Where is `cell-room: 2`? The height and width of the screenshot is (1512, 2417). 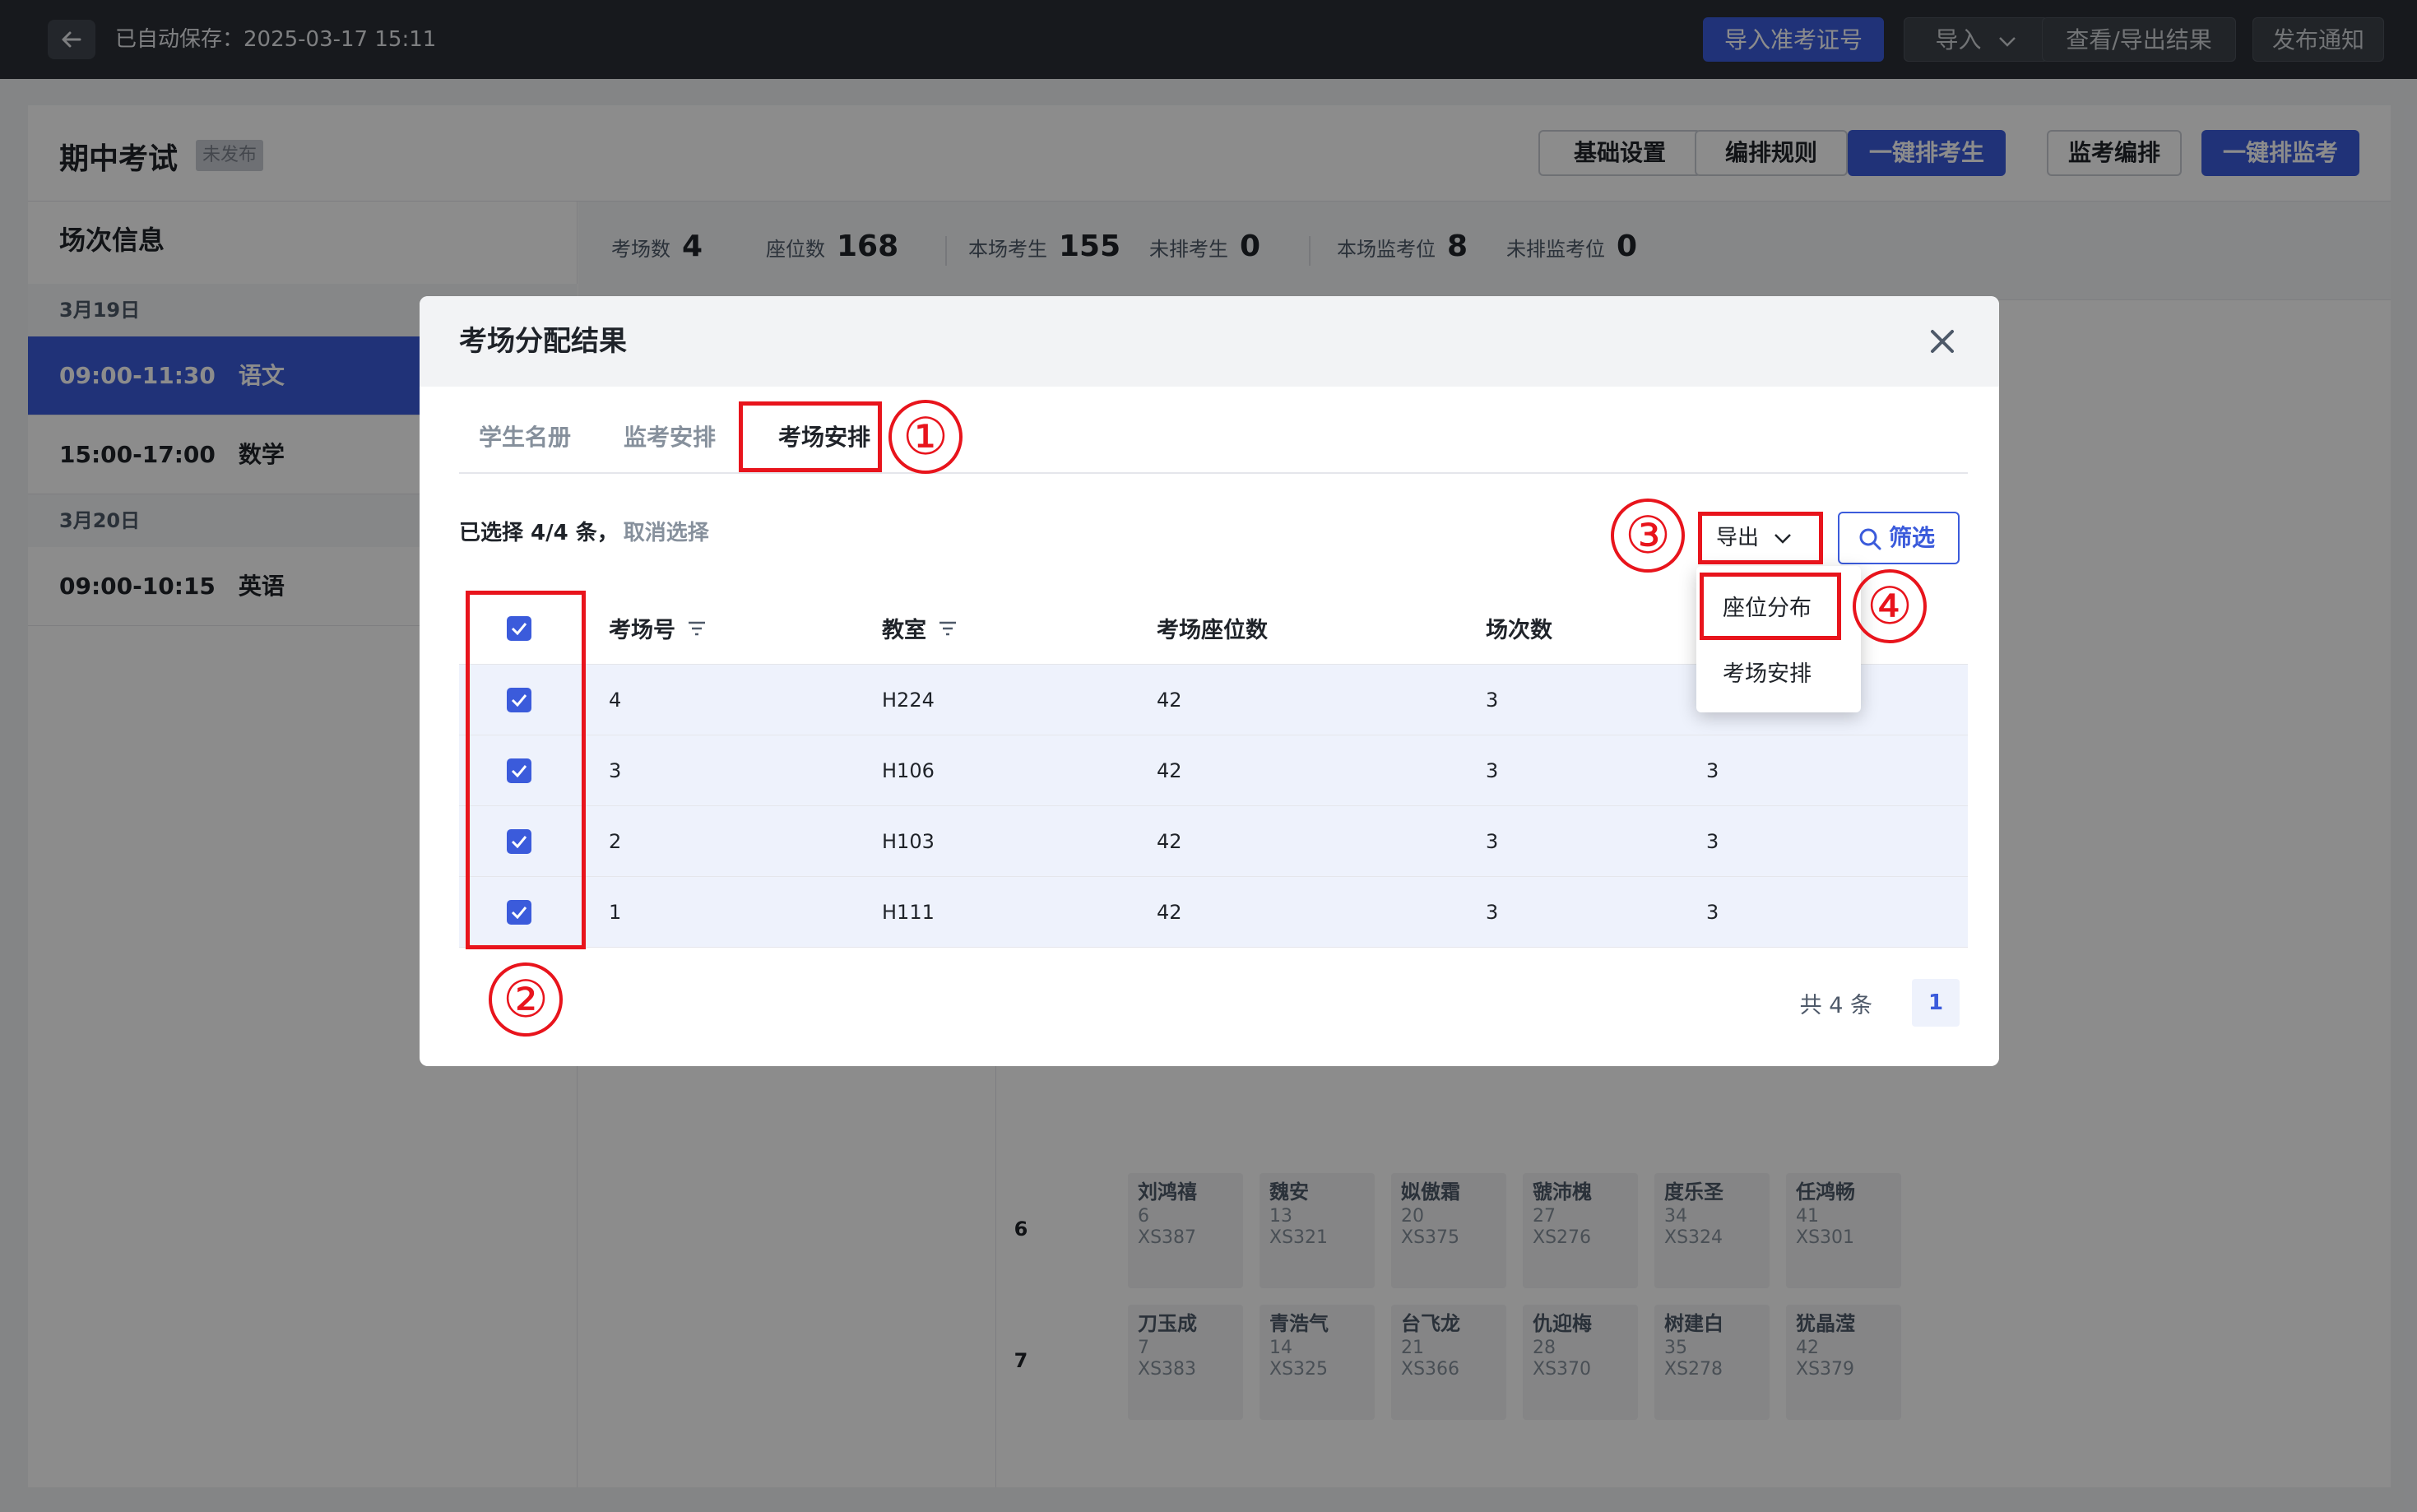 cell-room: 2 is located at coordinates (615, 841).